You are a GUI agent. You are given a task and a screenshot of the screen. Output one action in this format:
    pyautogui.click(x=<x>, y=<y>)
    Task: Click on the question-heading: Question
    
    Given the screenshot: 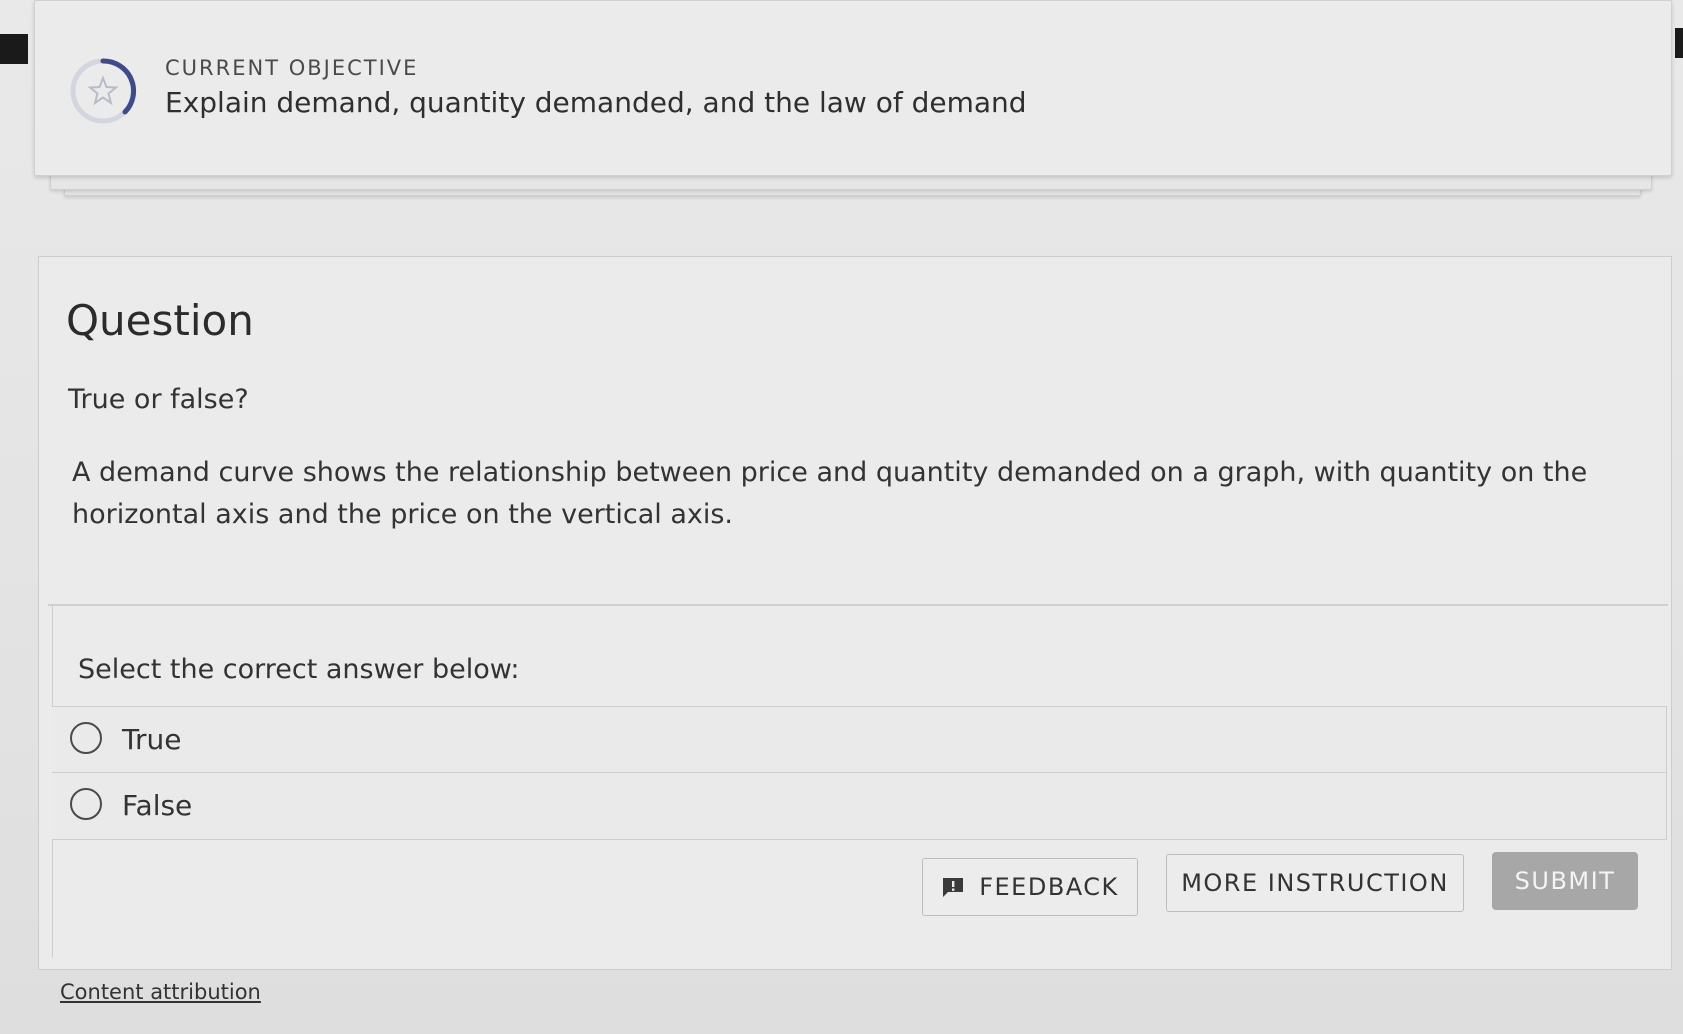 What is the action you would take?
    pyautogui.click(x=160, y=320)
    